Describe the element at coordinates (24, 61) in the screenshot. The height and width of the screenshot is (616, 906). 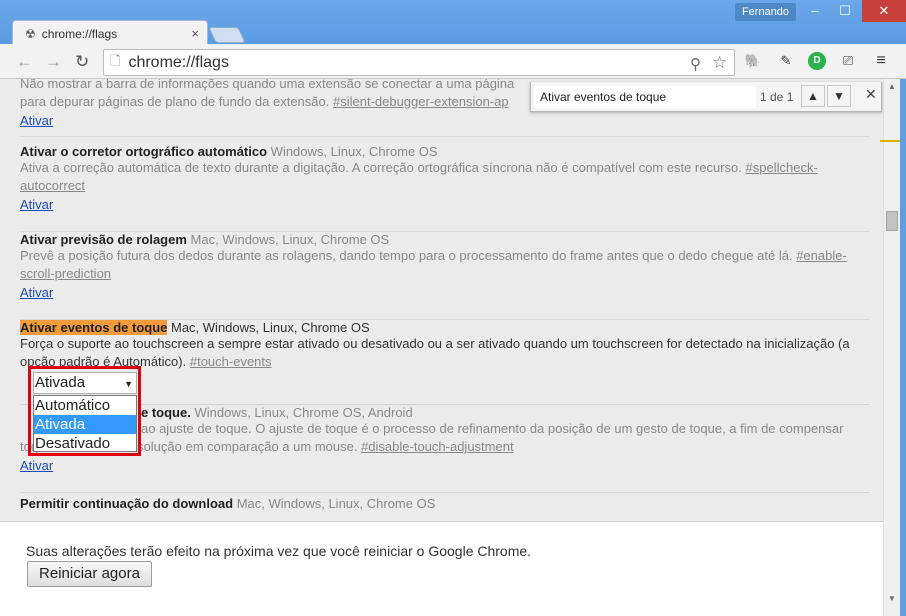
I see `arrow-left-icon: ←` at that location.